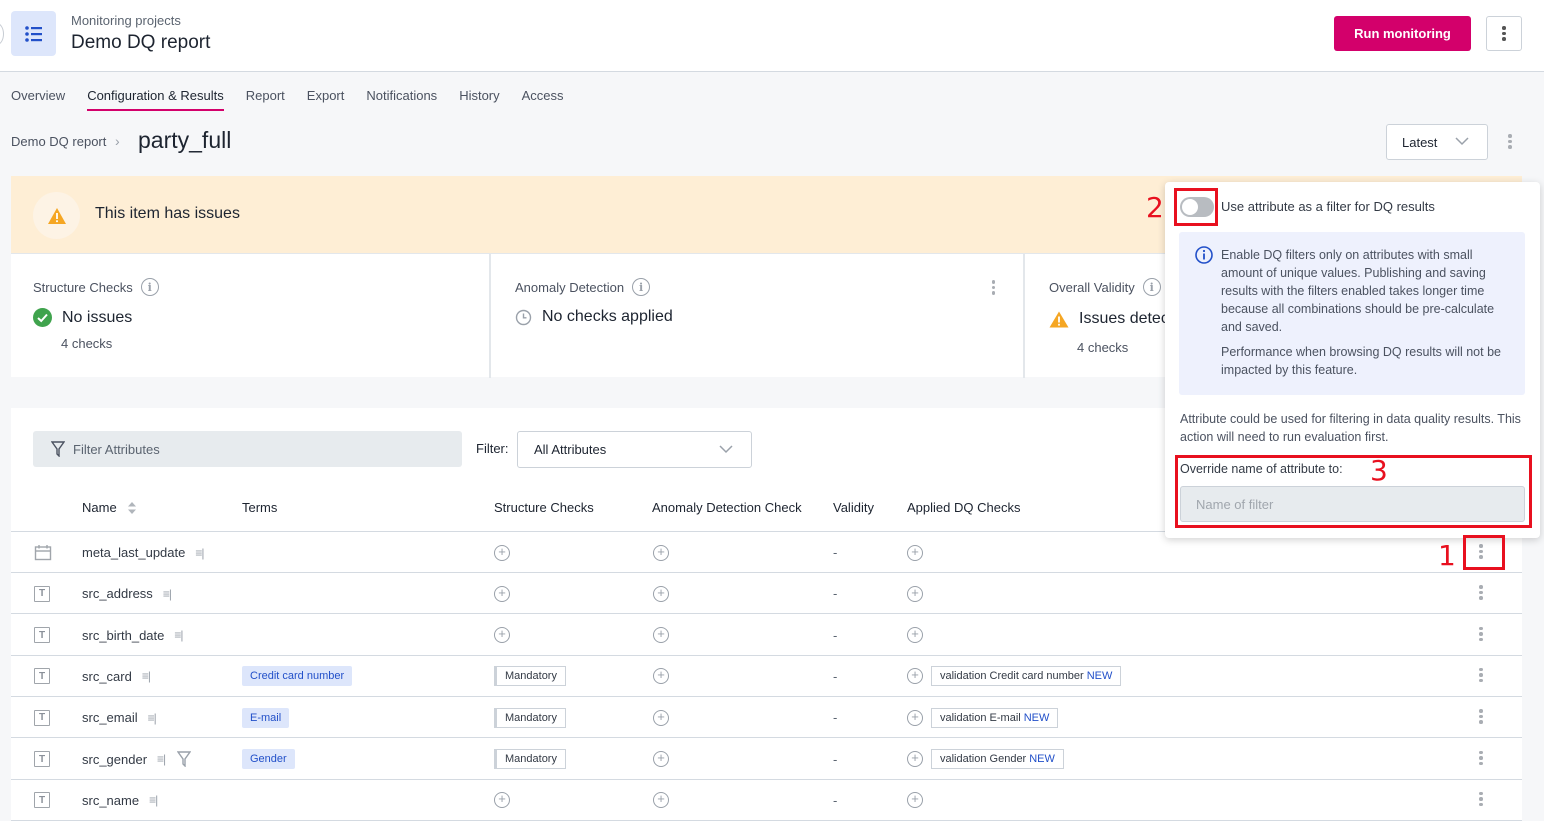  I want to click on dq-check-label: validation E-mail, so click(980, 717).